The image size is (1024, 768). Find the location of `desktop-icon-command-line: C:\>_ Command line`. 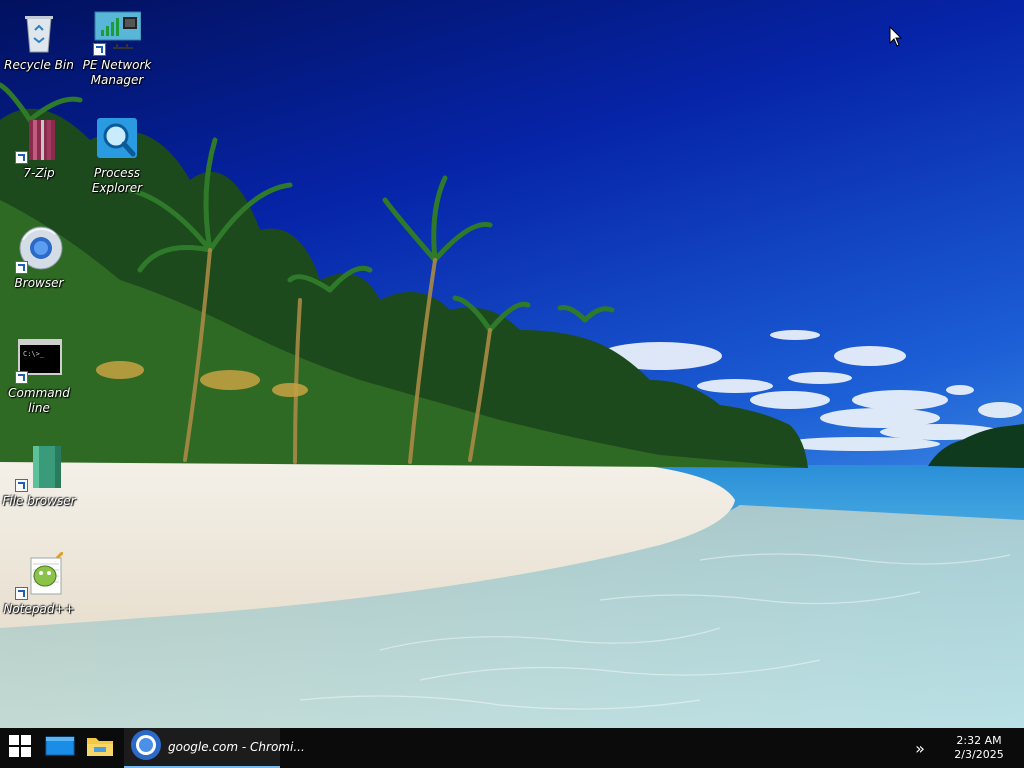

desktop-icon-command-line: C:\>_ Command line is located at coordinates (39, 376).